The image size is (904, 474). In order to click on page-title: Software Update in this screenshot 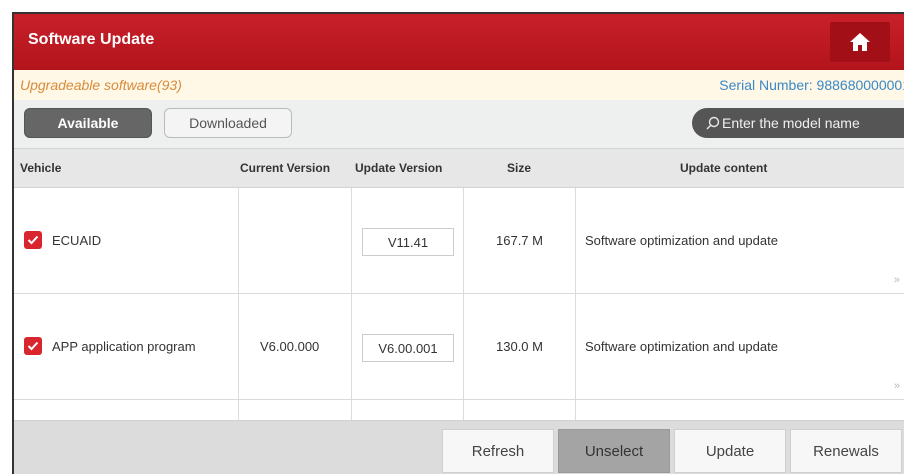, I will do `click(91, 39)`.